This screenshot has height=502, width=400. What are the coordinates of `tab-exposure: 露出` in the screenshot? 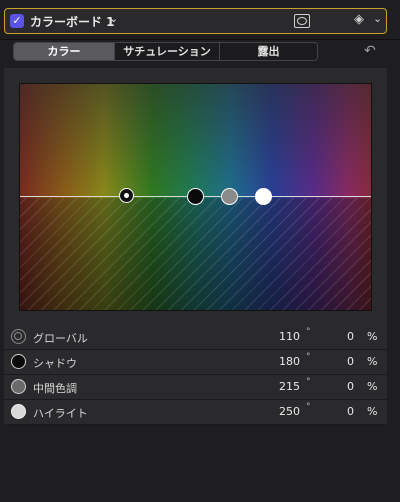 It's located at (268, 51).